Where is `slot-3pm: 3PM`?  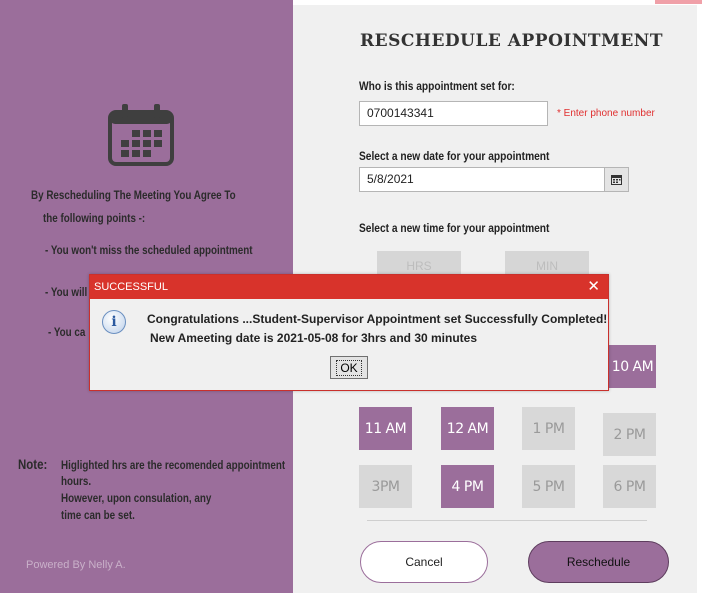 slot-3pm: 3PM is located at coordinates (385, 486).